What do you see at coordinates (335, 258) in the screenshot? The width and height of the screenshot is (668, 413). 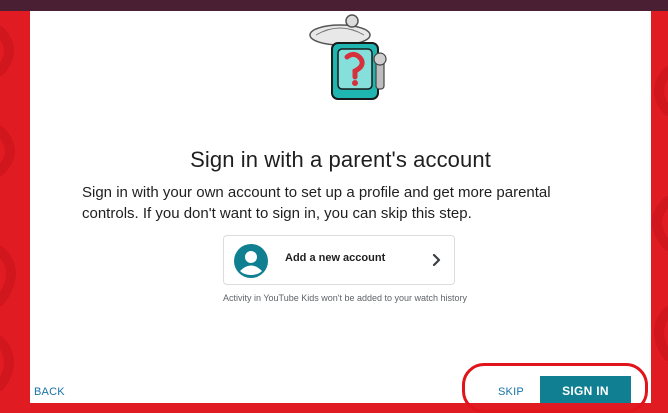 I see `add-account-label: Add a new account` at bounding box center [335, 258].